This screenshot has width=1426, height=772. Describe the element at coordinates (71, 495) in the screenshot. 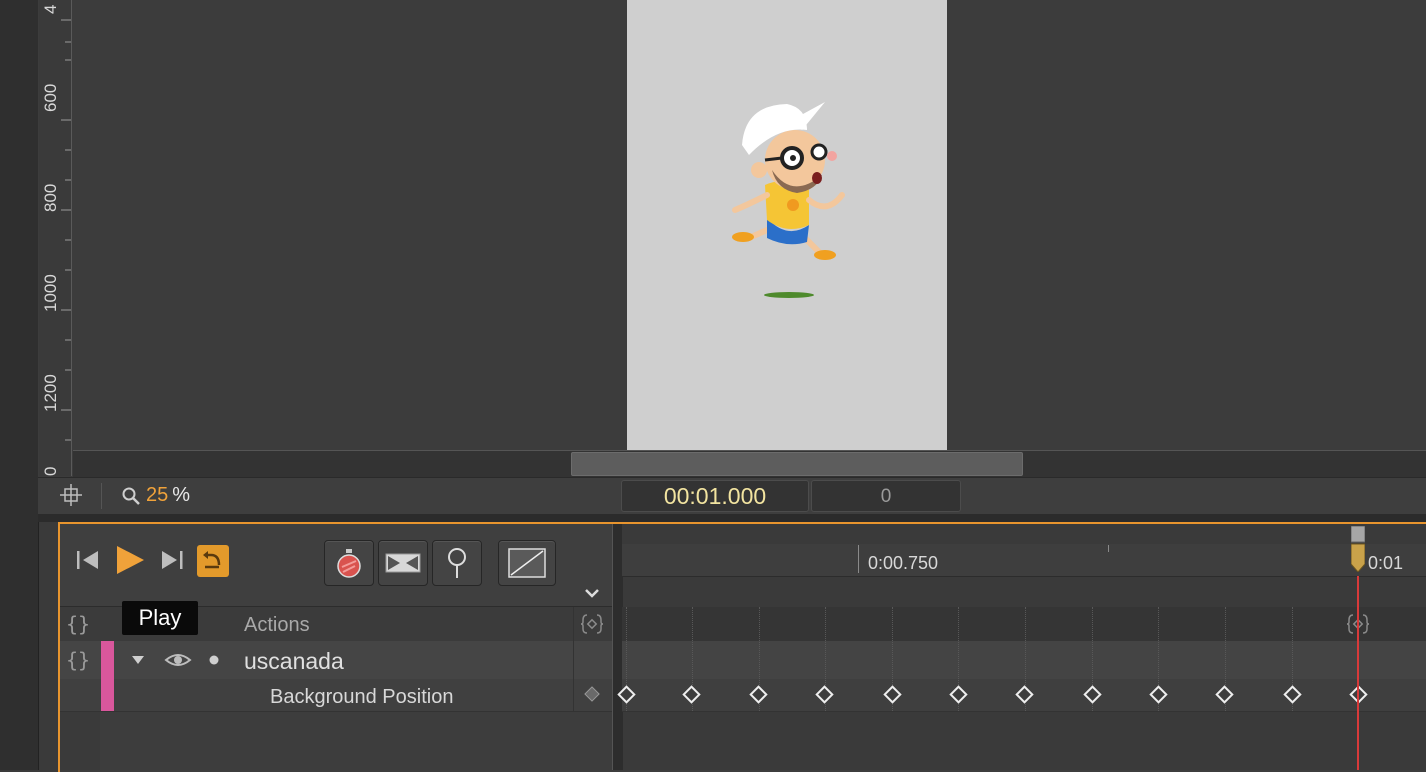

I see `crosshair-icon` at that location.